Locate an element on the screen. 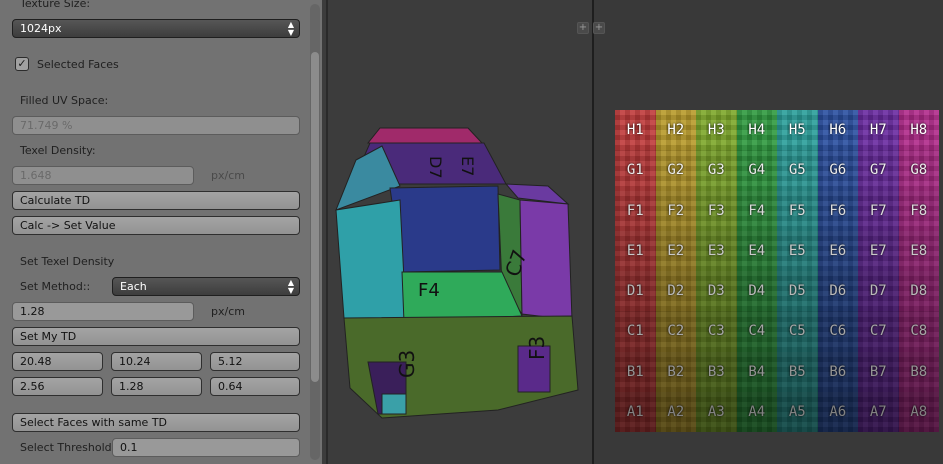  uv-grid-cell: F1 is located at coordinates (635, 211).